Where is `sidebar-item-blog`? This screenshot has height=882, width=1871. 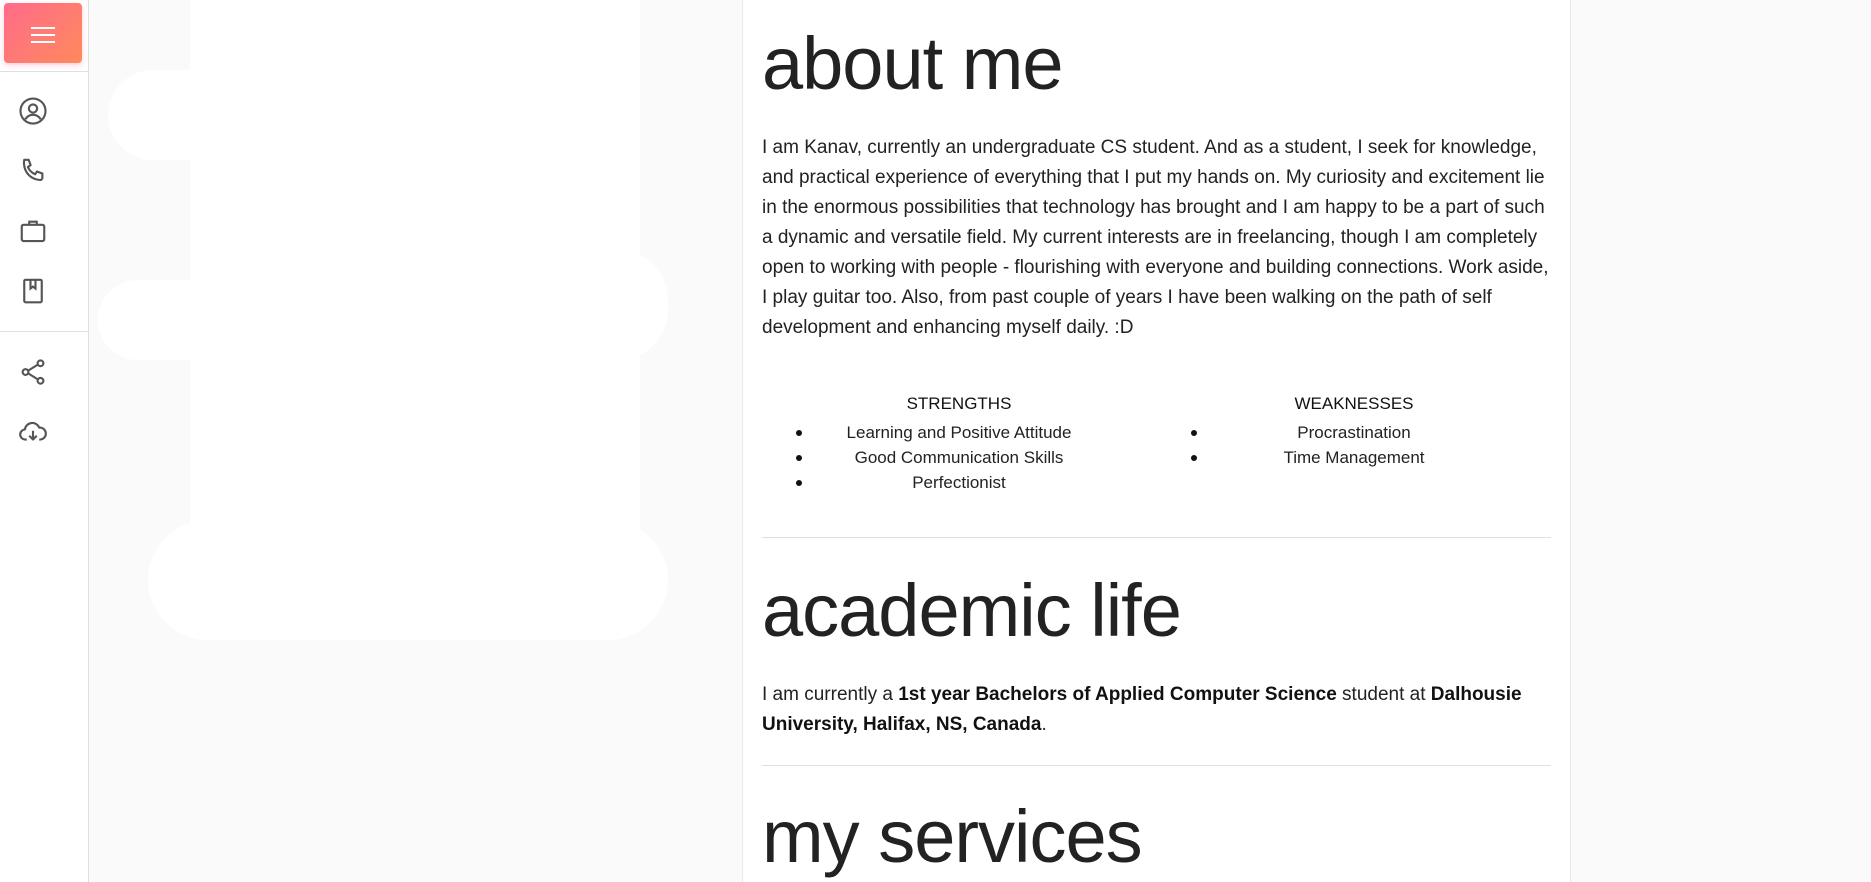 sidebar-item-blog is located at coordinates (33, 291).